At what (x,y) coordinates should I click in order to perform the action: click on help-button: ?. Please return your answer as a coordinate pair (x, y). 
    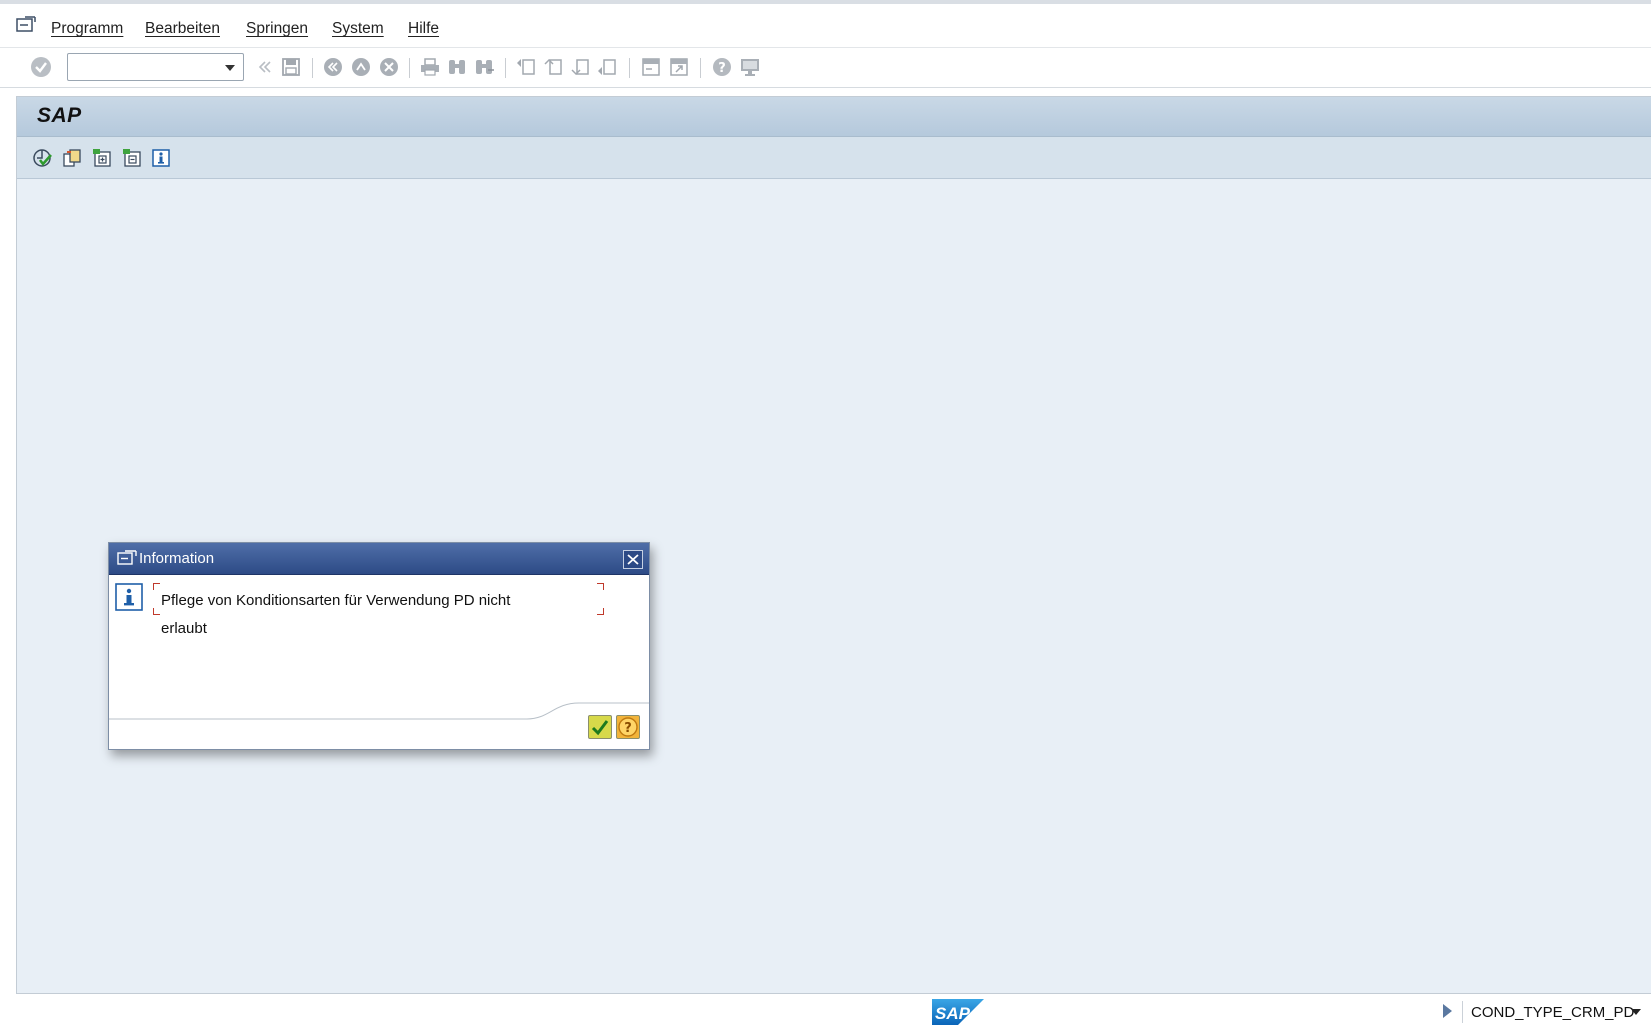
    Looking at the image, I should click on (628, 727).